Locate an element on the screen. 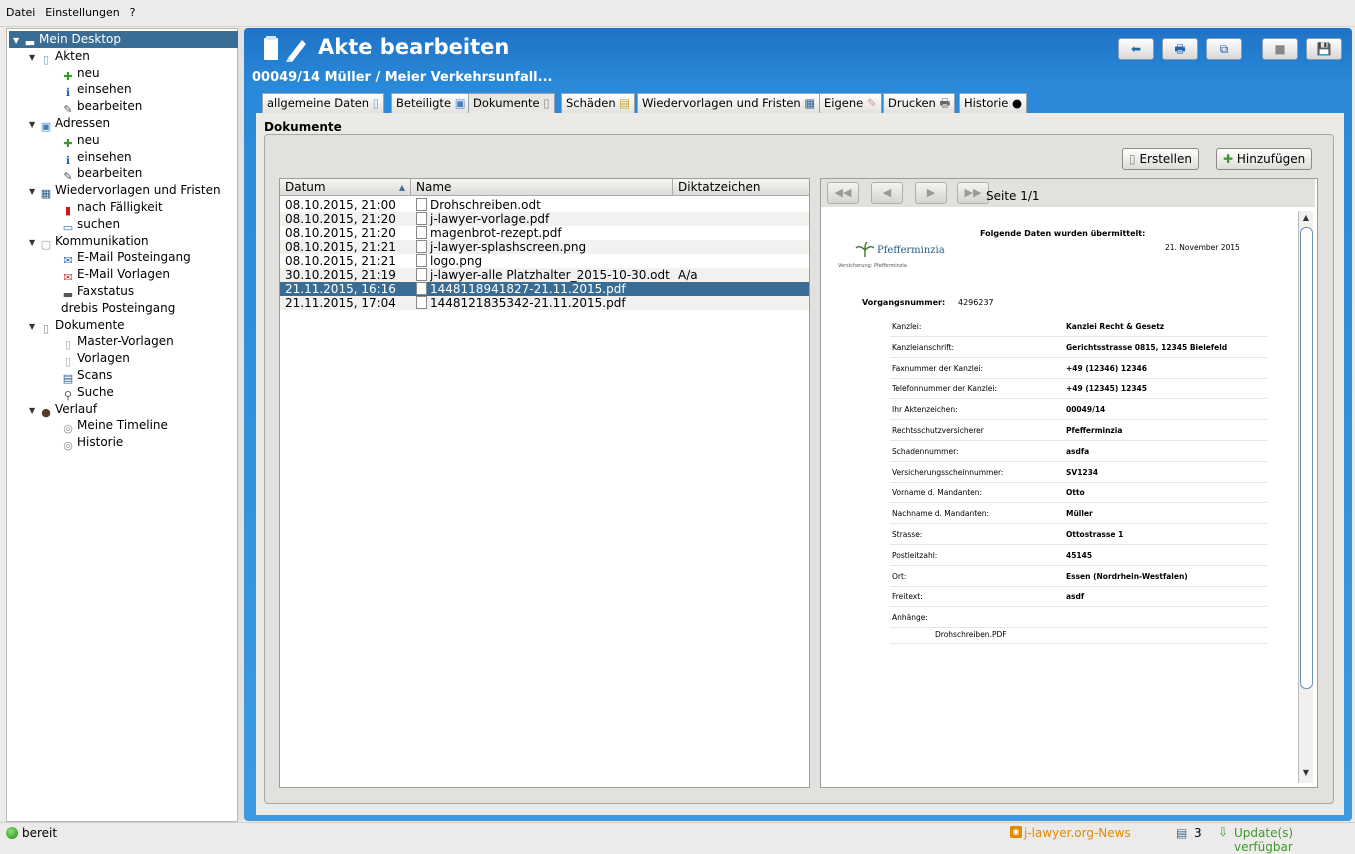  doc-field-value: Essen (Nordrhein-Westfalen) is located at coordinates (1127, 576).